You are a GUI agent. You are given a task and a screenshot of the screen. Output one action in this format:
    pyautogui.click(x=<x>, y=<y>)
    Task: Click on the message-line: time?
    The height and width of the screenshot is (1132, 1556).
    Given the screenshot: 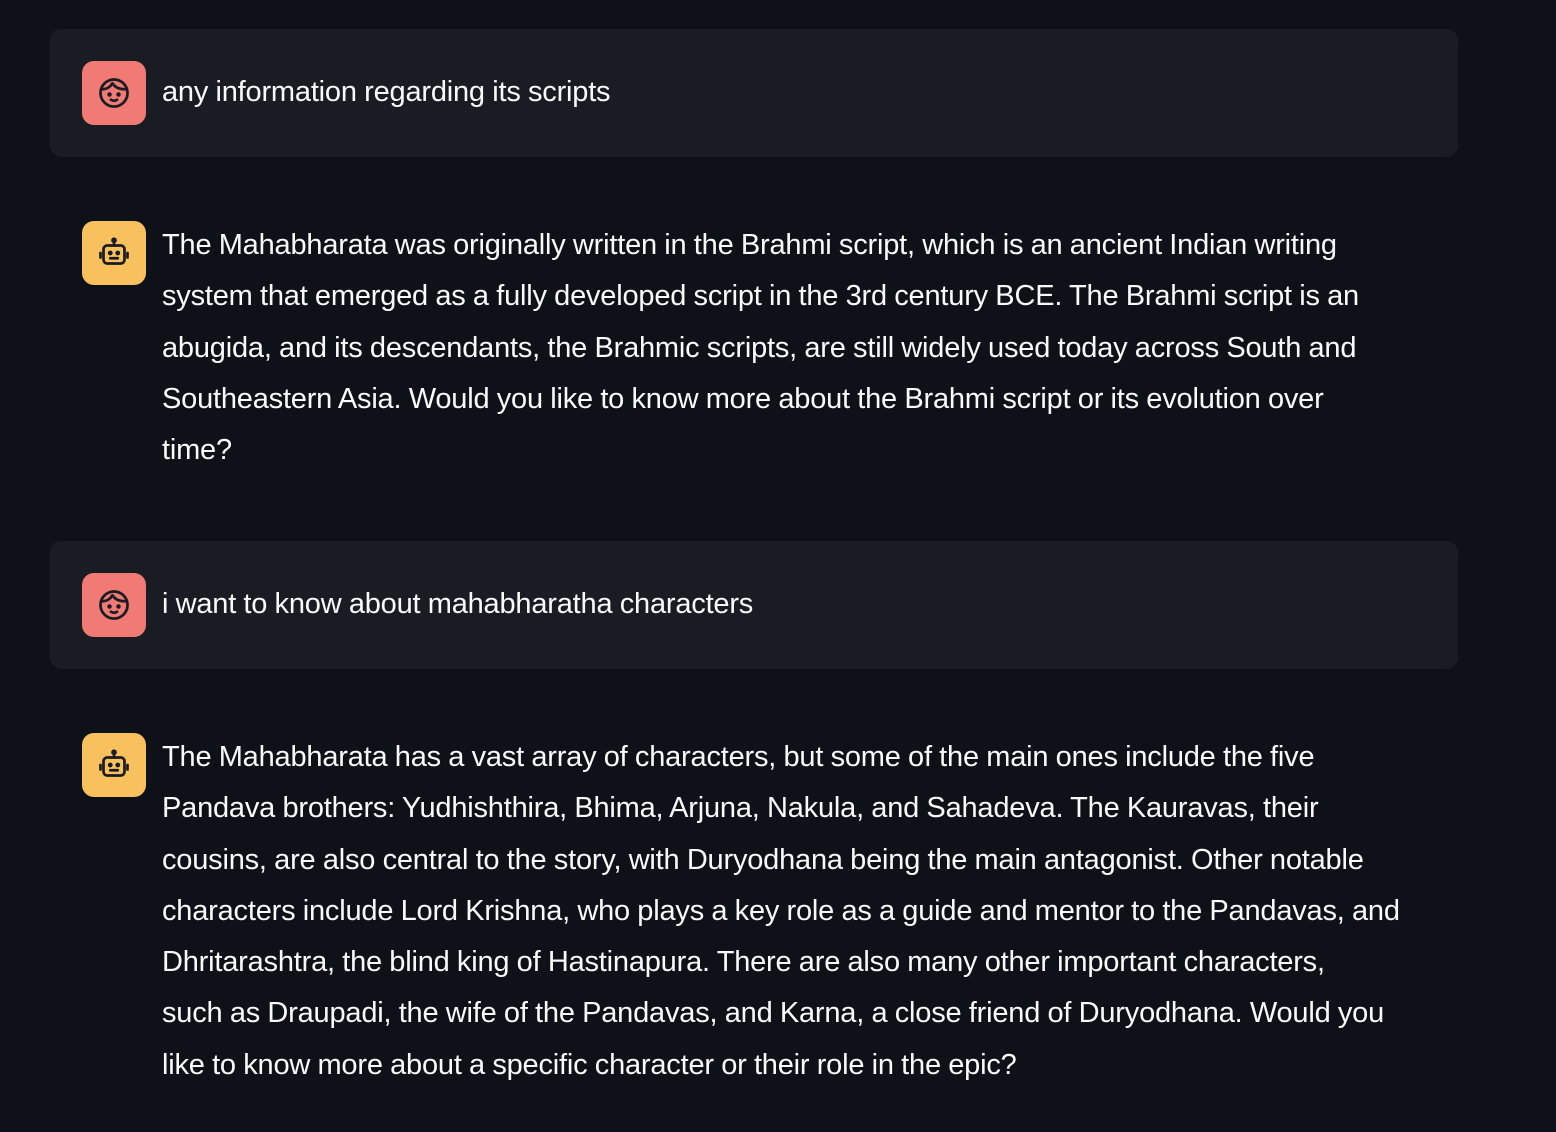 What is the action you would take?
    pyautogui.click(x=197, y=450)
    